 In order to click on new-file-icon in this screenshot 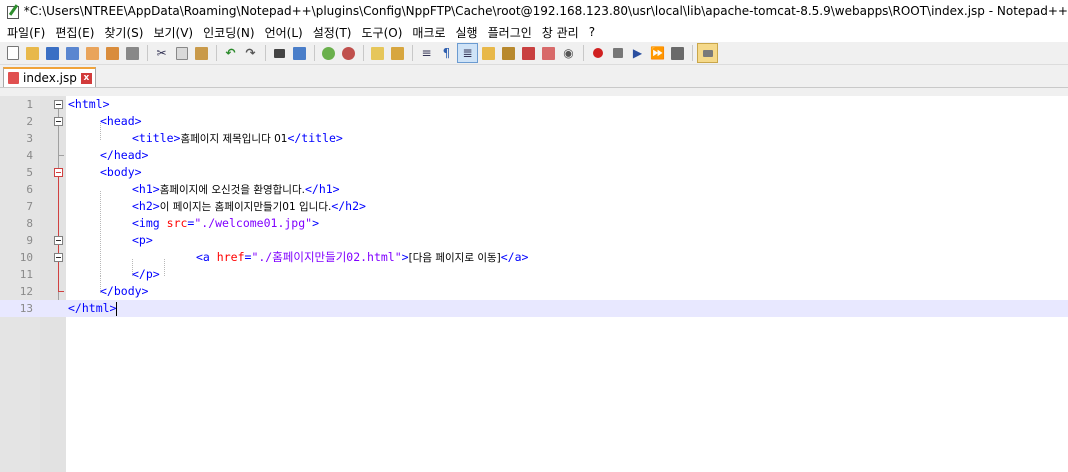, I will do `click(12, 53)`.